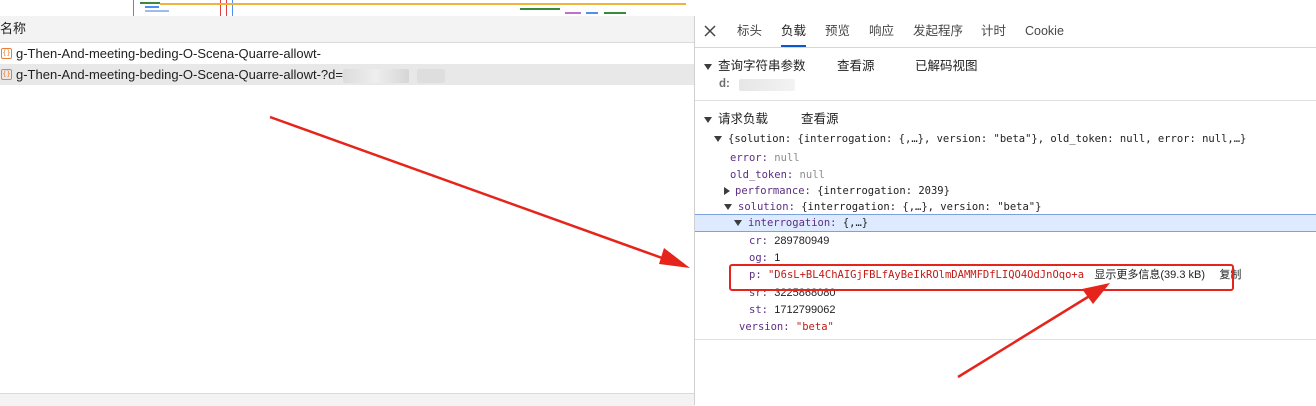  I want to click on query-view-decoded-button: 已解码视图, so click(946, 64).